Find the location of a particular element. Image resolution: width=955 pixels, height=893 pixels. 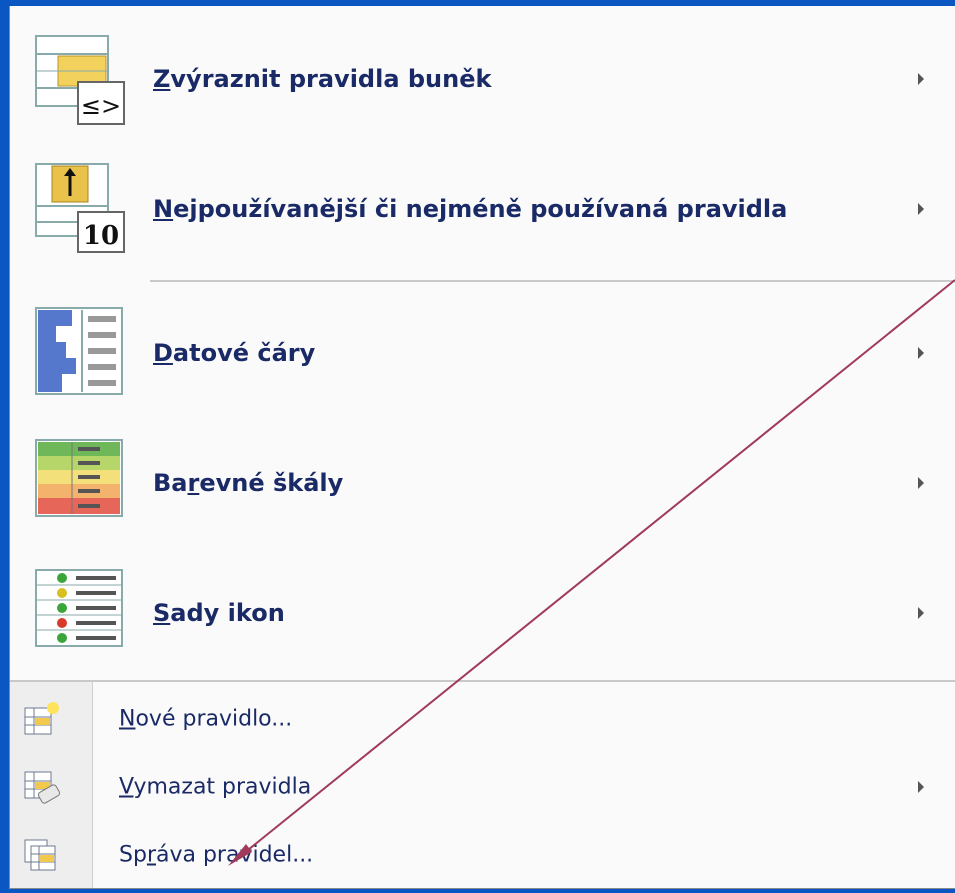

menu-item-clear-rules: Vymazat pravidla is located at coordinates (482, 787).